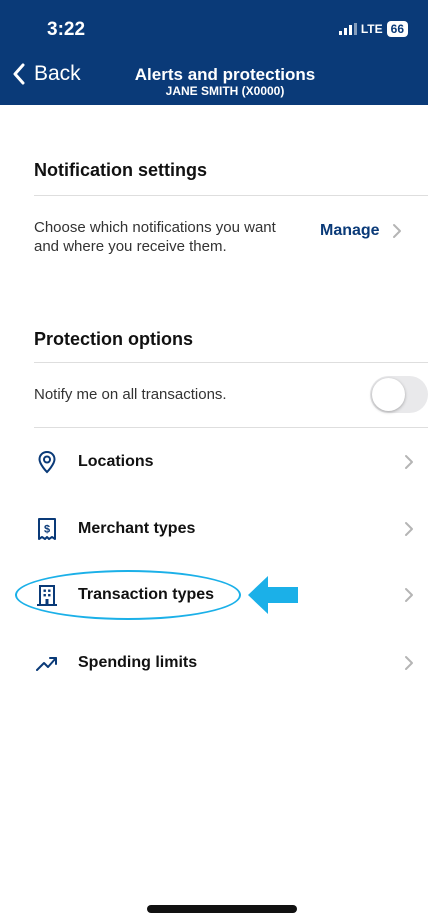  What do you see at coordinates (222, 909) in the screenshot?
I see `home-indicator` at bounding box center [222, 909].